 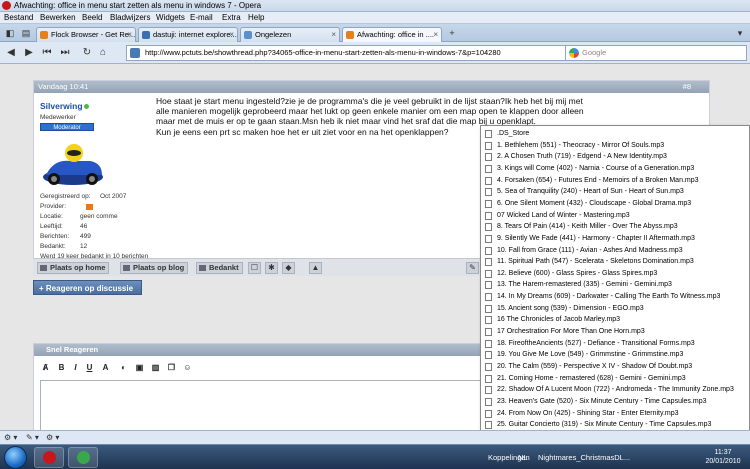 I want to click on forward-icon: ▶, so click(x=29, y=53).